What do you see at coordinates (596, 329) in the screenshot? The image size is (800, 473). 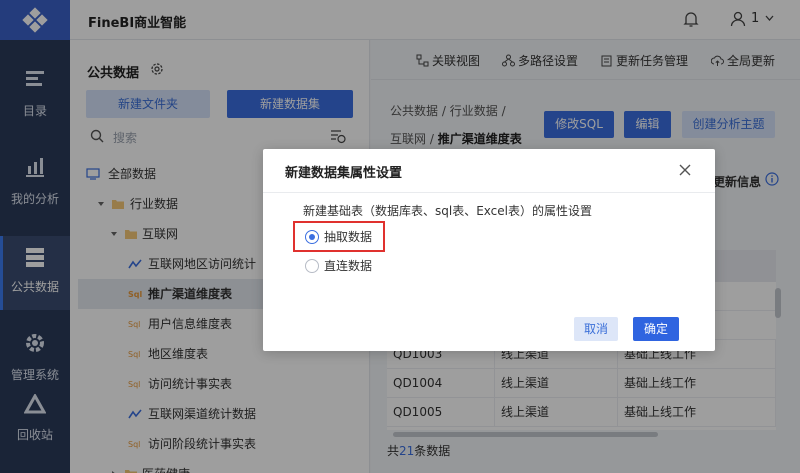 I see `cancel-button: 取消` at bounding box center [596, 329].